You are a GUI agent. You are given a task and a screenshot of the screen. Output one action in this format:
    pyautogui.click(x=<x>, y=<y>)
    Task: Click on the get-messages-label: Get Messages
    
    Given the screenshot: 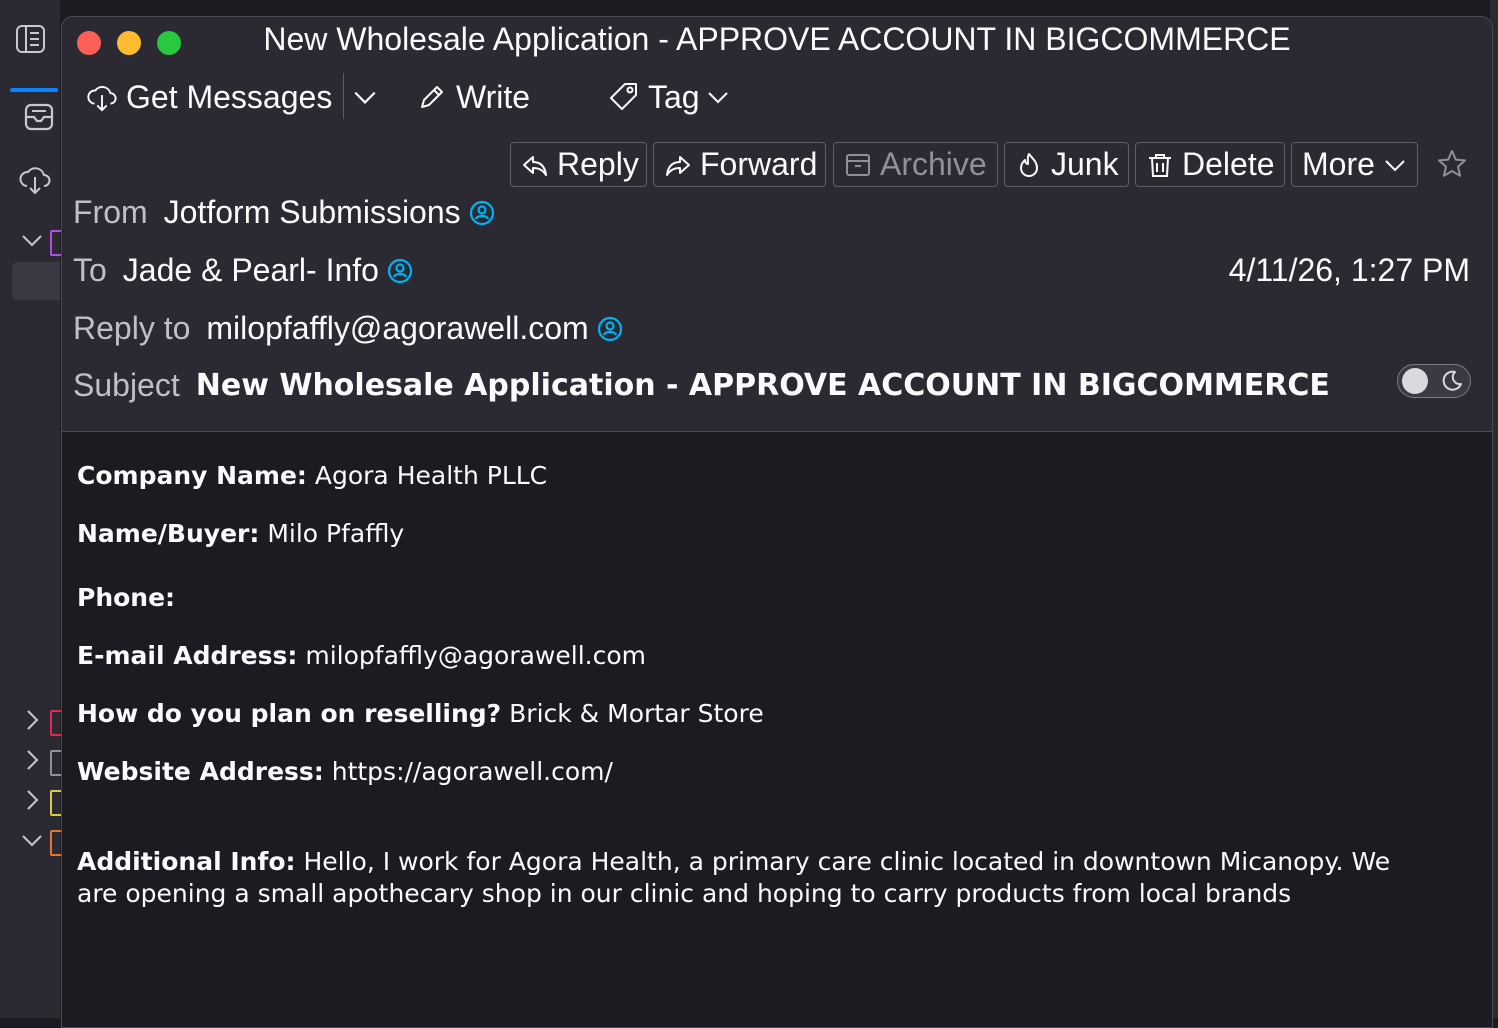 What is the action you would take?
    pyautogui.click(x=229, y=96)
    